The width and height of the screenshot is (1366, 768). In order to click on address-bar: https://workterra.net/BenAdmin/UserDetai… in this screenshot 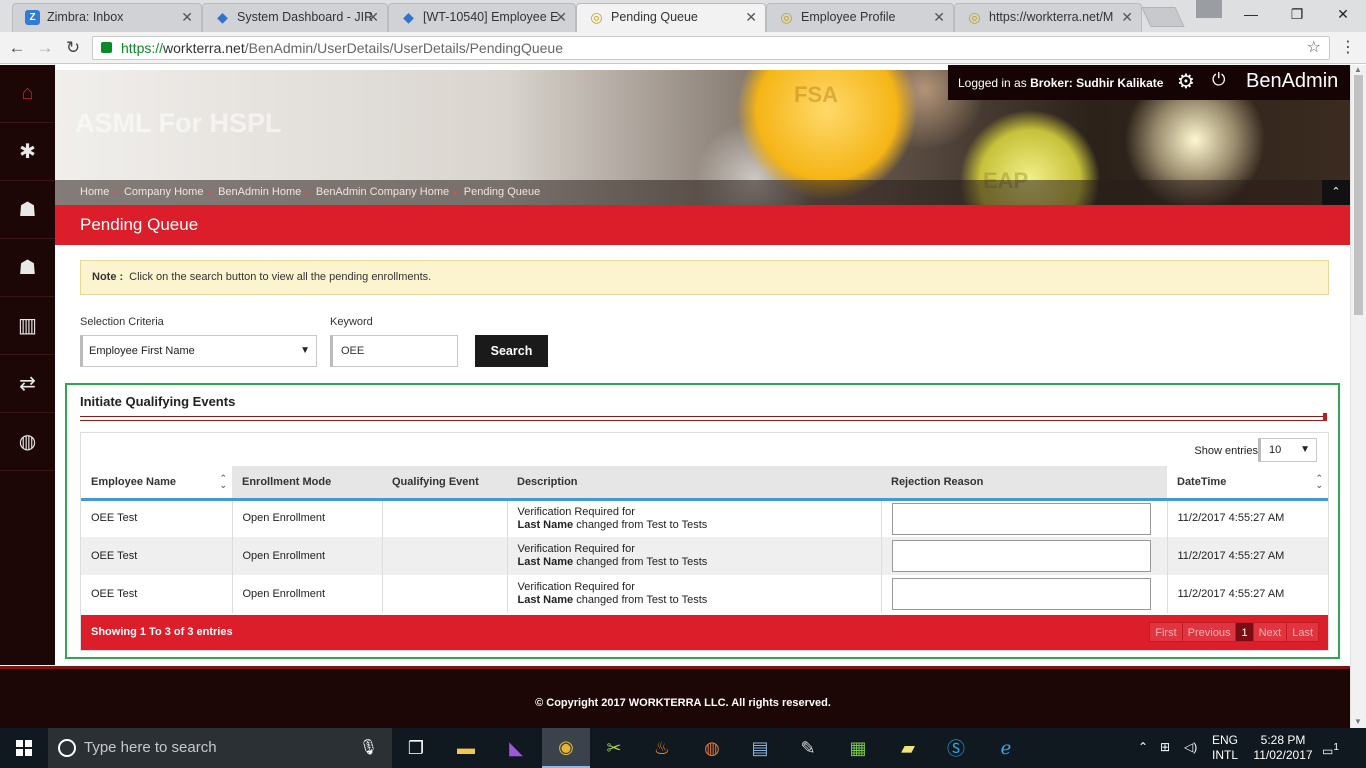, I will do `click(711, 48)`.